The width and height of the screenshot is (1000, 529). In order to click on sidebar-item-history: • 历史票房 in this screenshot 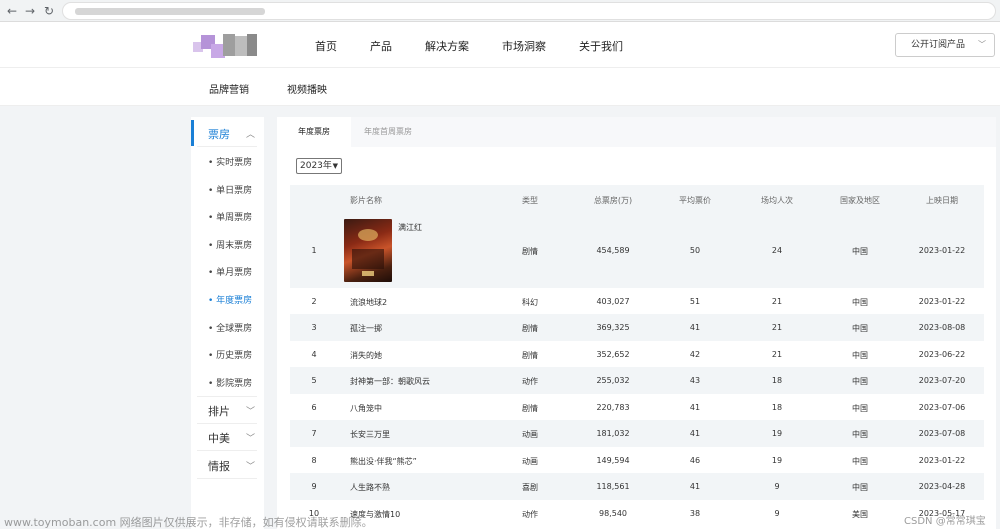, I will do `click(227, 354)`.